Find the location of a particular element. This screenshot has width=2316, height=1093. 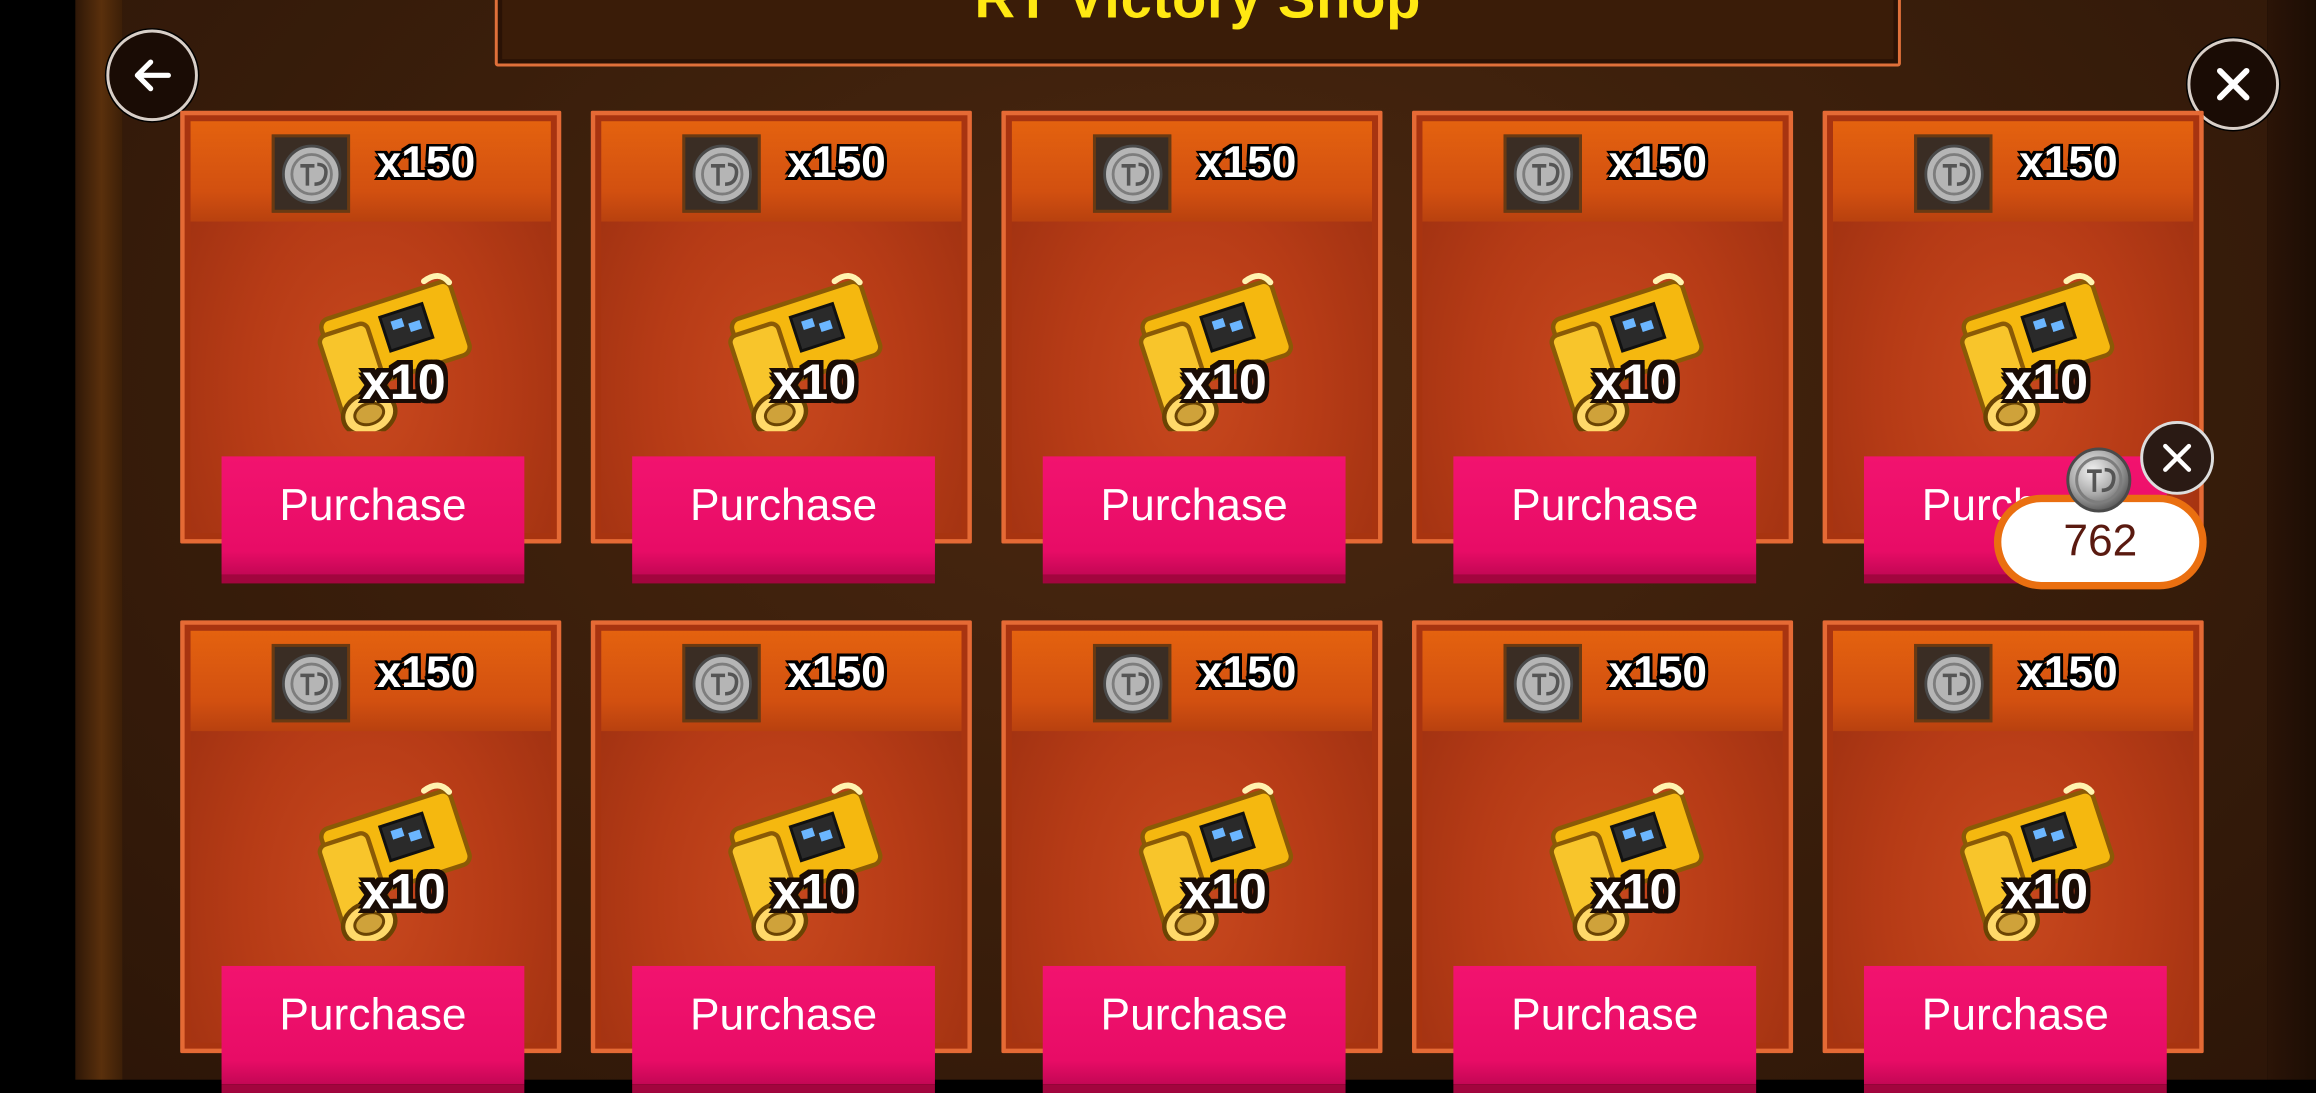

currency-close-button is located at coordinates (2177, 457).